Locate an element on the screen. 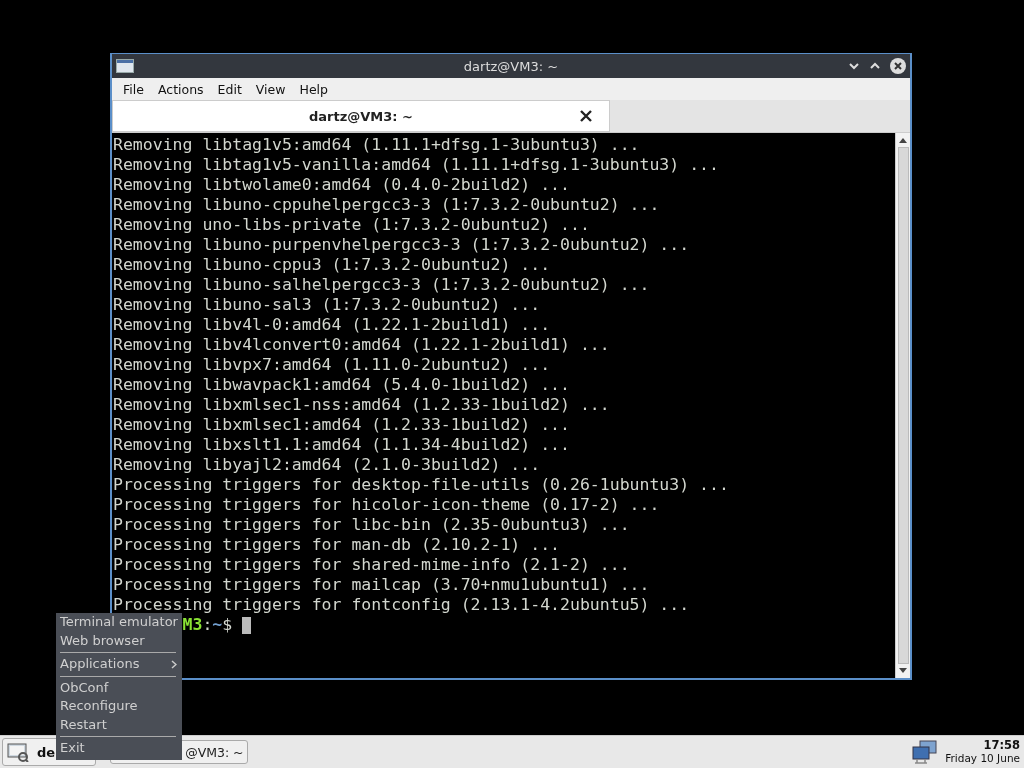  menu-item-label: Applications is located at coordinates (100, 664).